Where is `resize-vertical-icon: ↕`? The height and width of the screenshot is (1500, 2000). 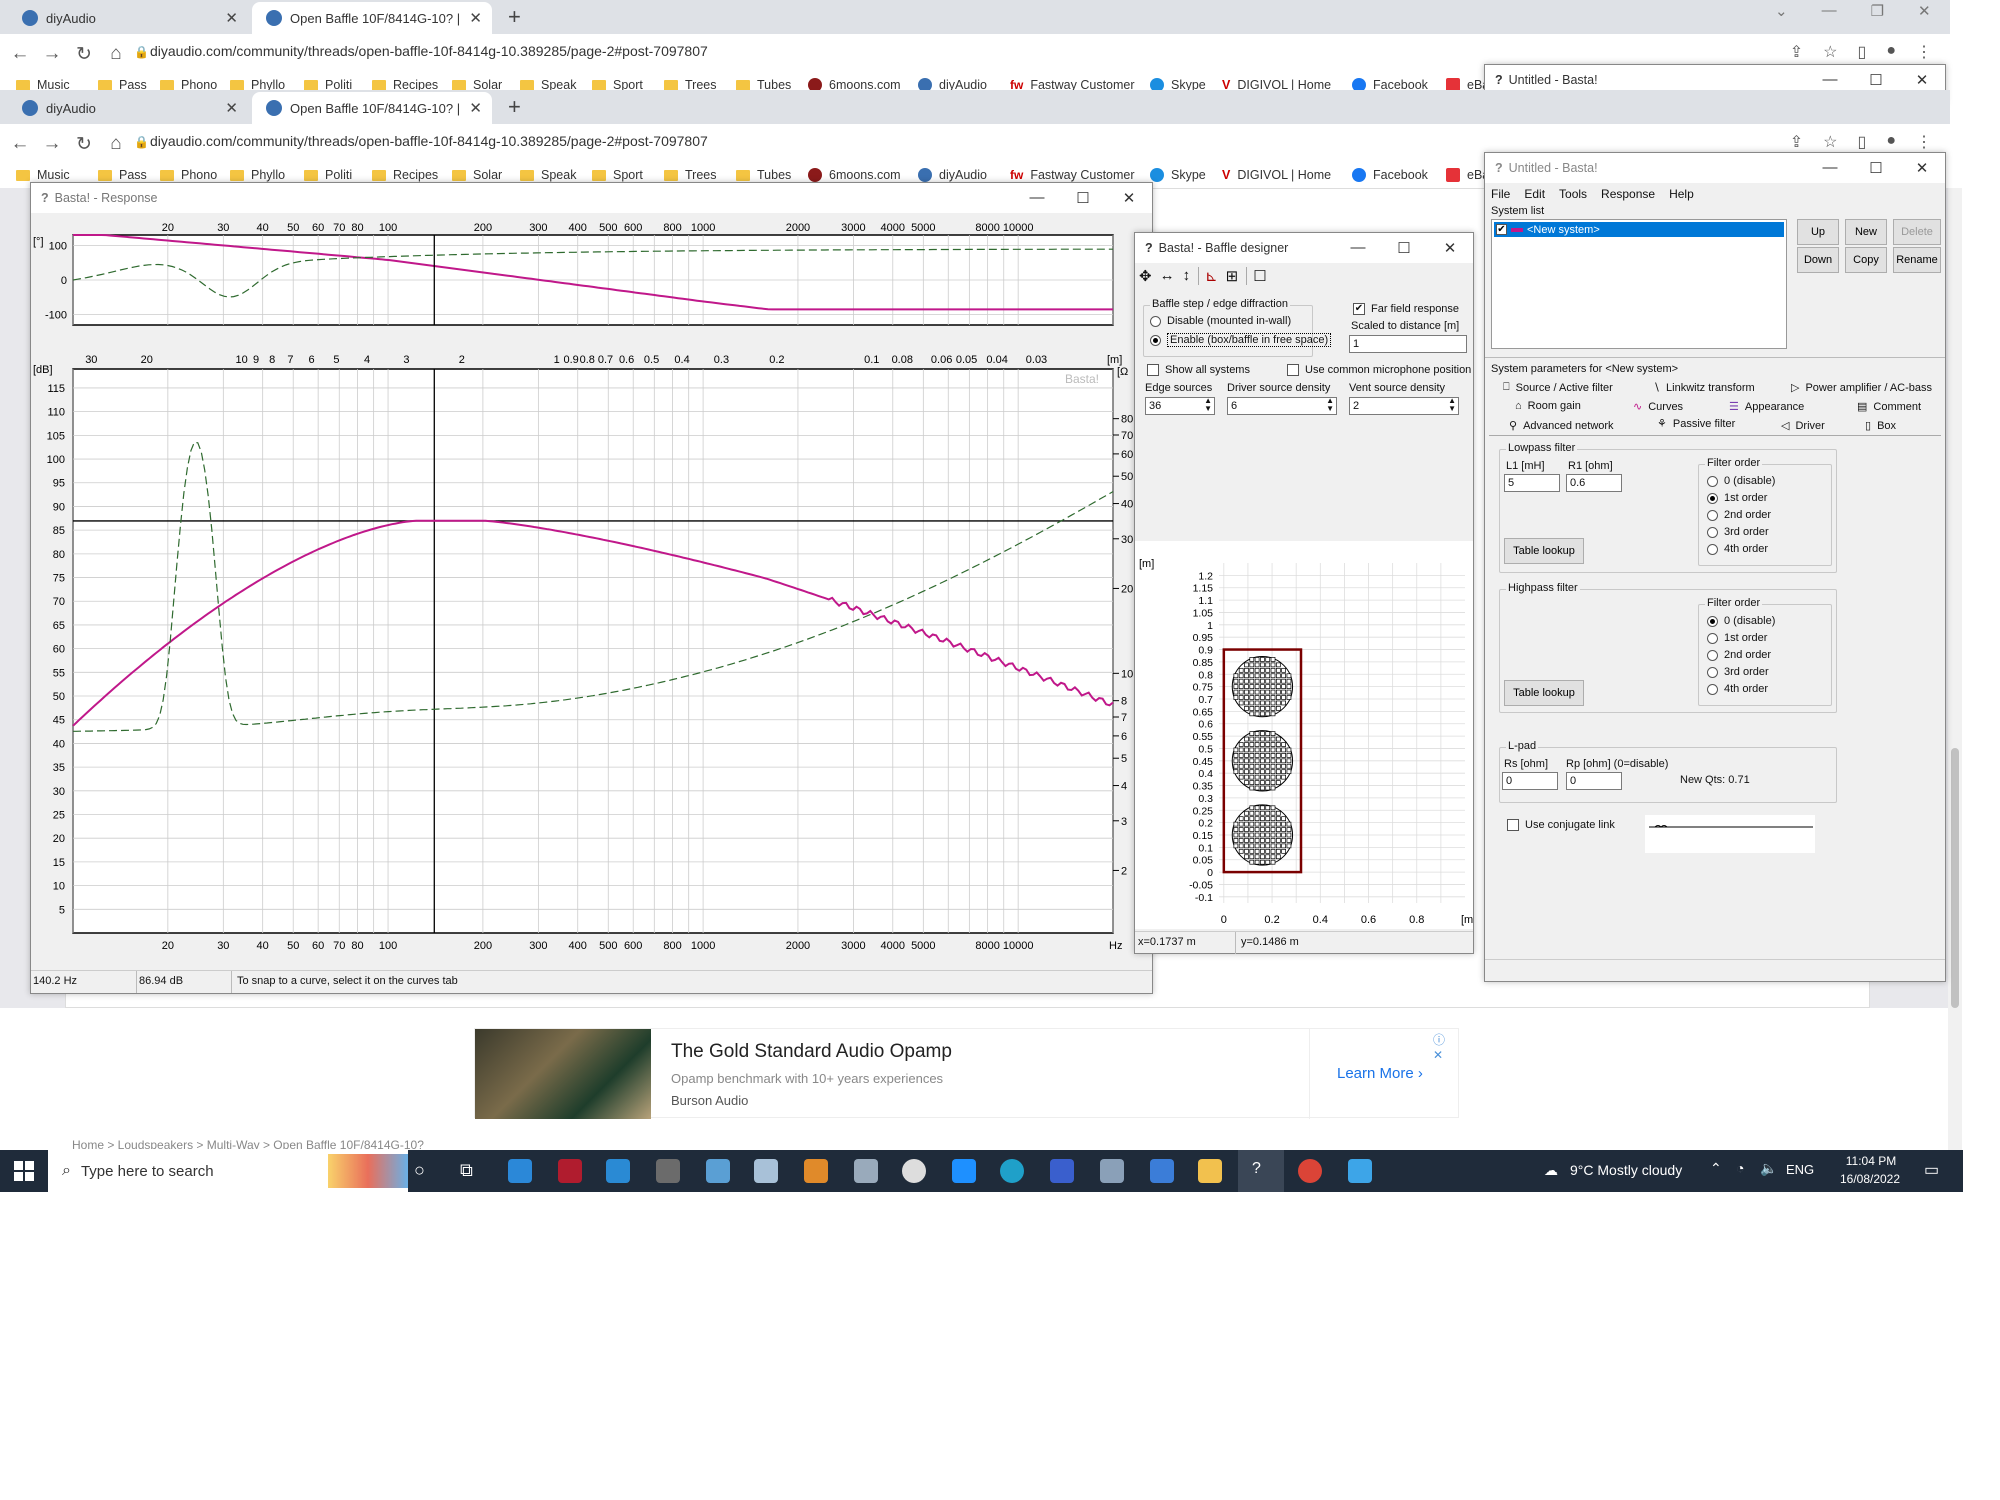
resize-vertical-icon: ↕ is located at coordinates (1187, 276).